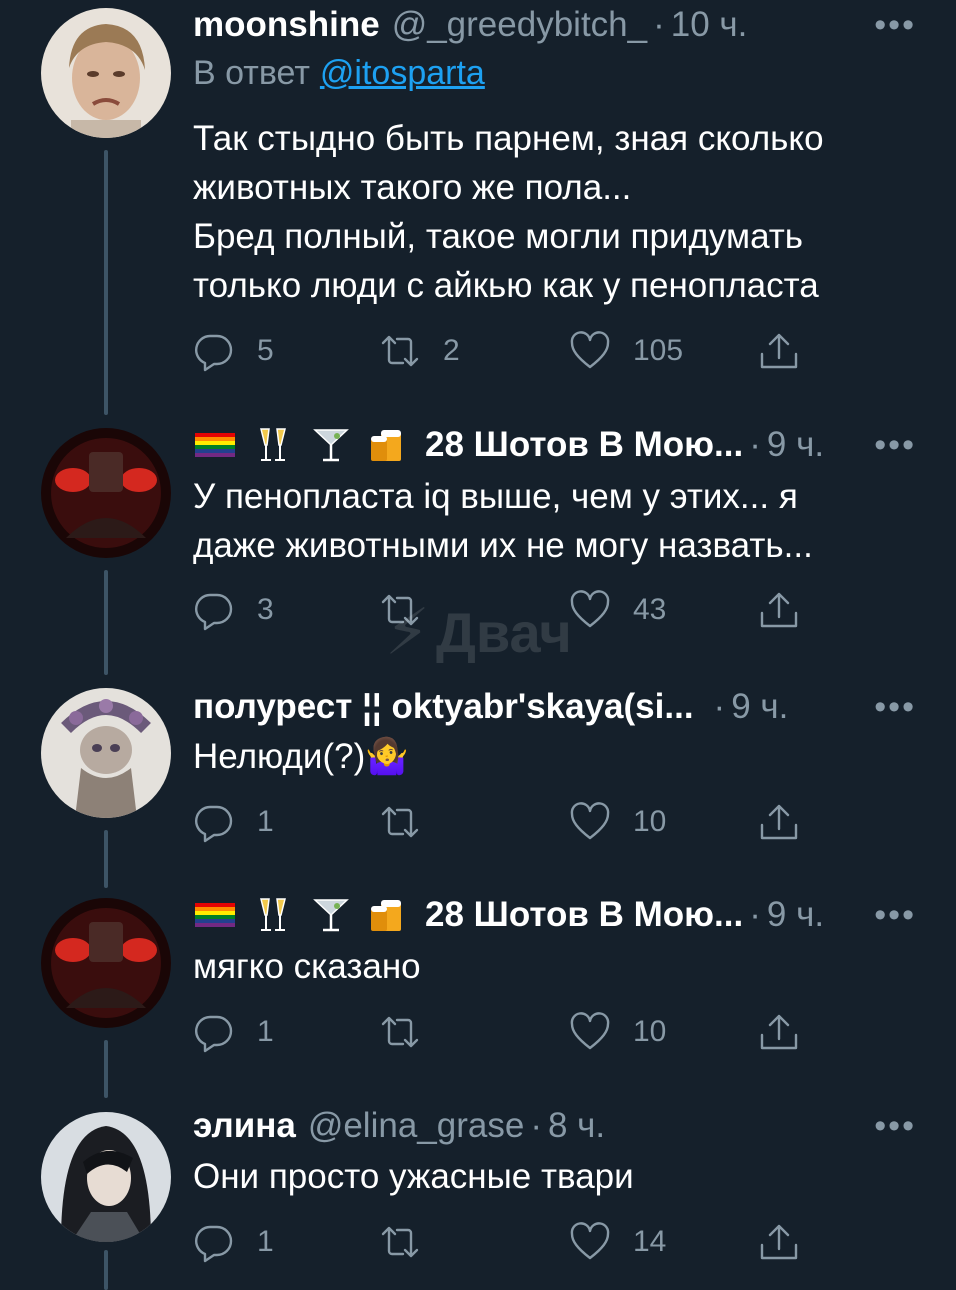  I want to click on timestamp: 10 ч., so click(709, 25).